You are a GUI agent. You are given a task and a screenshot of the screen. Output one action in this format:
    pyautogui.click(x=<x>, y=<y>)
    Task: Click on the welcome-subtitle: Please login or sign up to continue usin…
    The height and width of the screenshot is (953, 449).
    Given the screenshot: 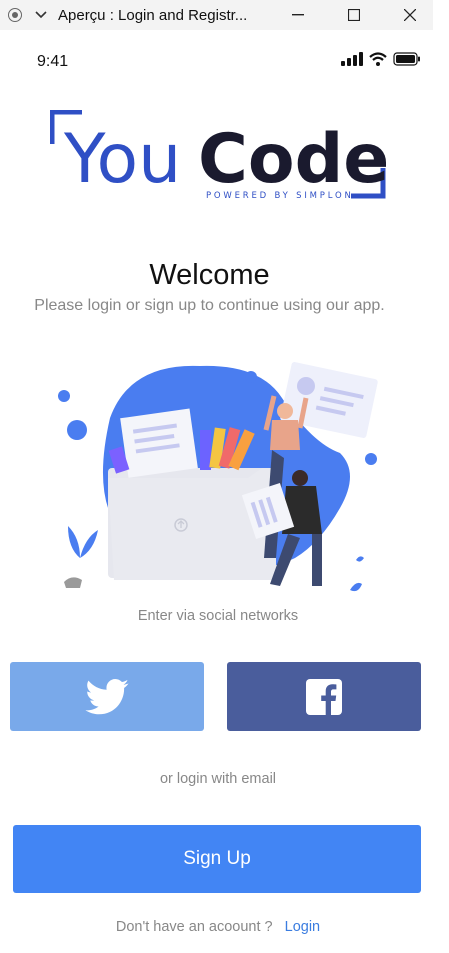 What is the action you would take?
    pyautogui.click(x=209, y=305)
    